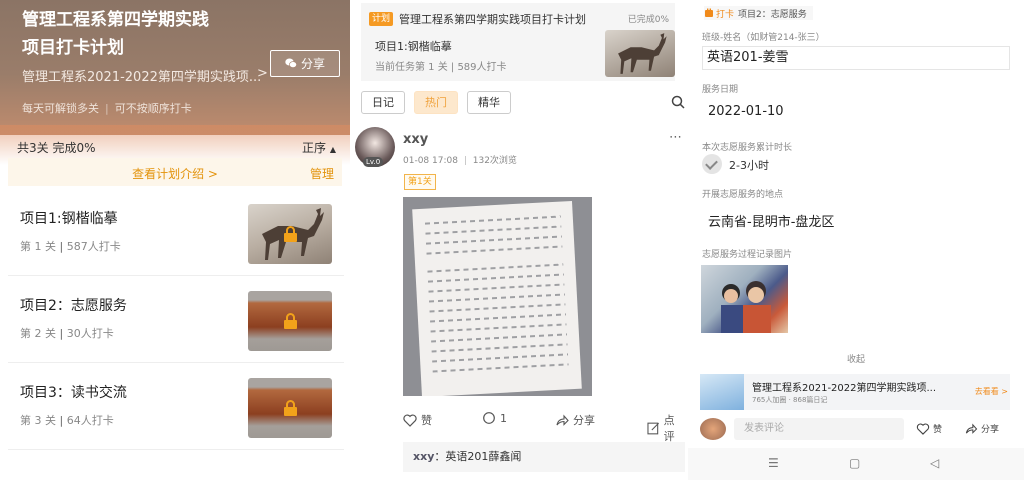 The width and height of the screenshot is (1024, 480). Describe the element at coordinates (115, 34) in the screenshot. I see `plan-title: 管理工程系第四学期实践项目打卡计划` at that location.